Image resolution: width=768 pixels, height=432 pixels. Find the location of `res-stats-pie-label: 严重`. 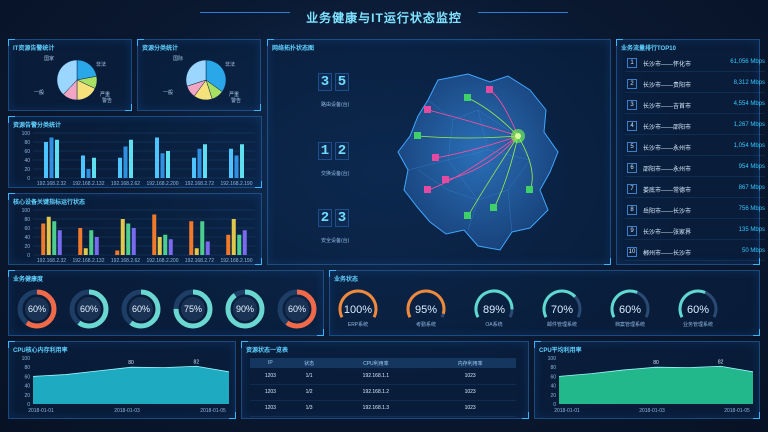

res-stats-pie-label: 严重 is located at coordinates (234, 94).